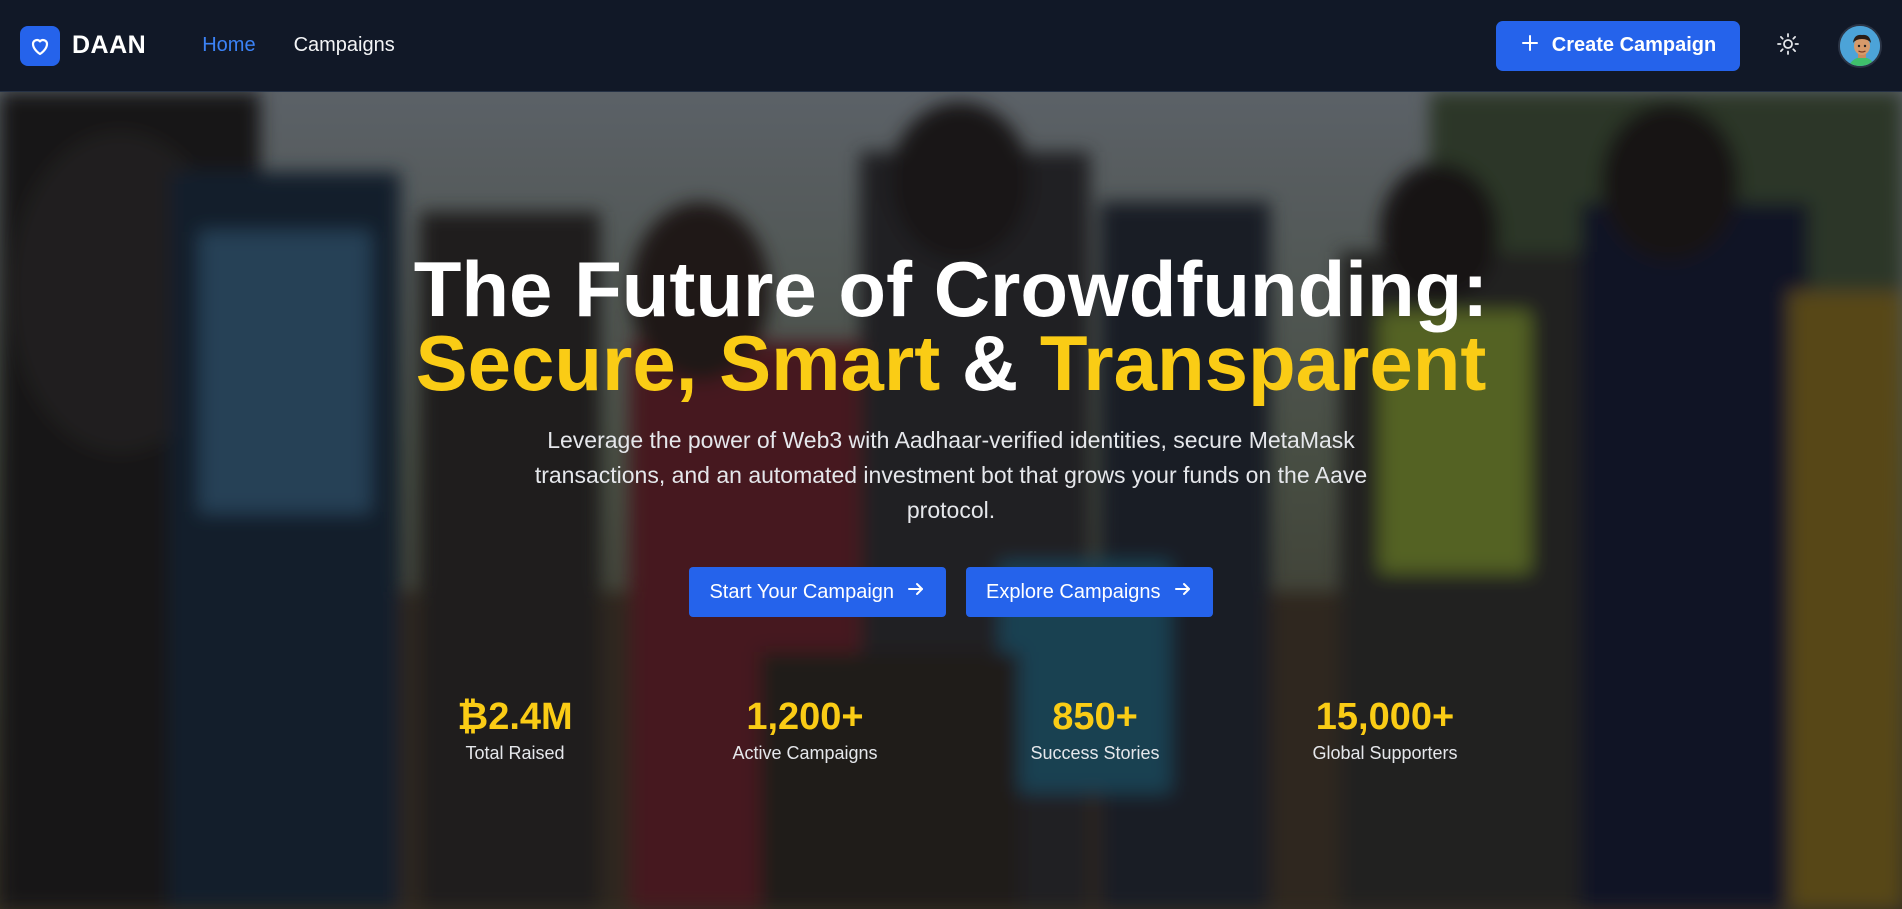 This screenshot has width=1902, height=909. Describe the element at coordinates (1385, 717) in the screenshot. I see `stat-value: 15,000+` at that location.